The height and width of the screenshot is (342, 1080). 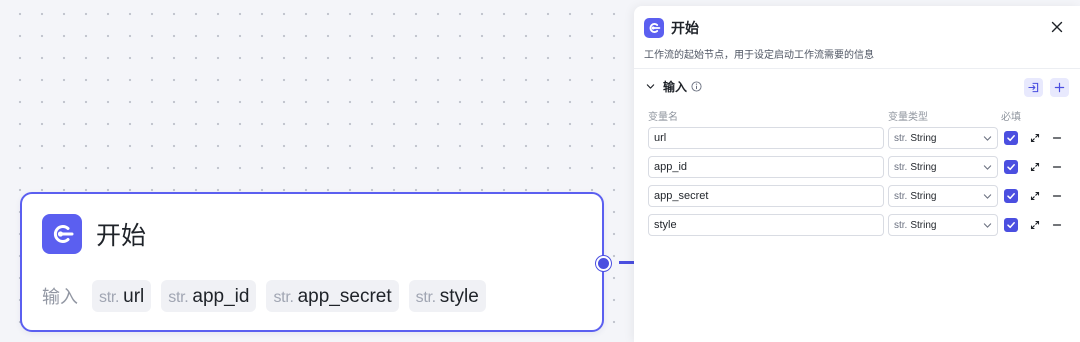 I want to click on panel-header: 开始, so click(x=671, y=28).